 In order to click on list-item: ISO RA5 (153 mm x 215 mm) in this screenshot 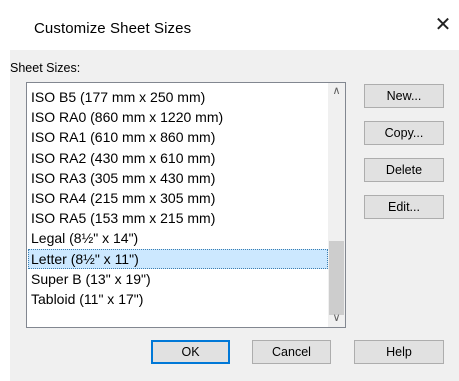, I will do `click(178, 218)`.